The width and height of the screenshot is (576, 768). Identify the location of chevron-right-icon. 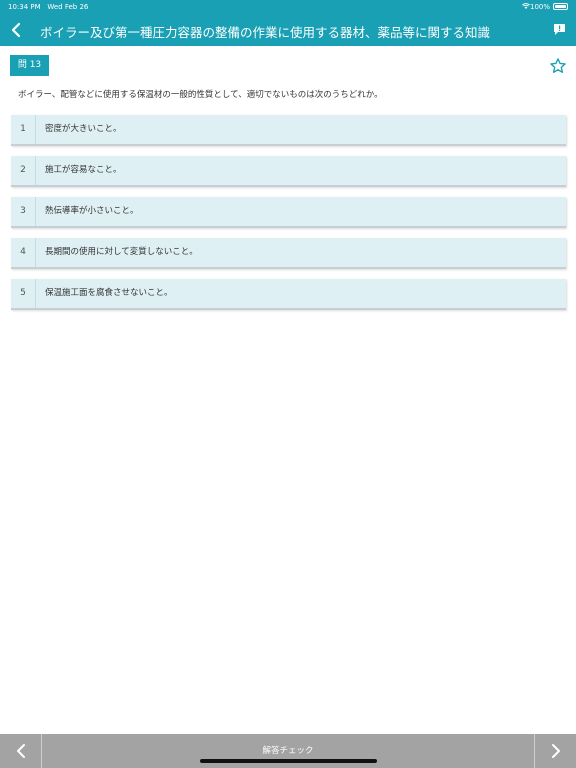
(556, 751).